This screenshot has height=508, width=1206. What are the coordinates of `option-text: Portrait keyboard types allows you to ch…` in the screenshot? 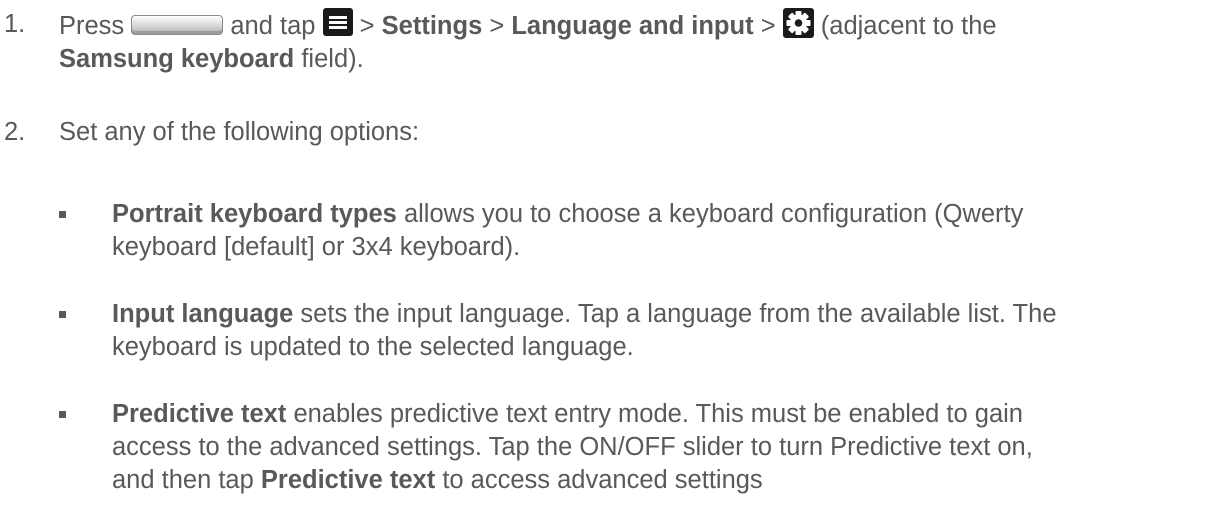 It's located at (568, 230).